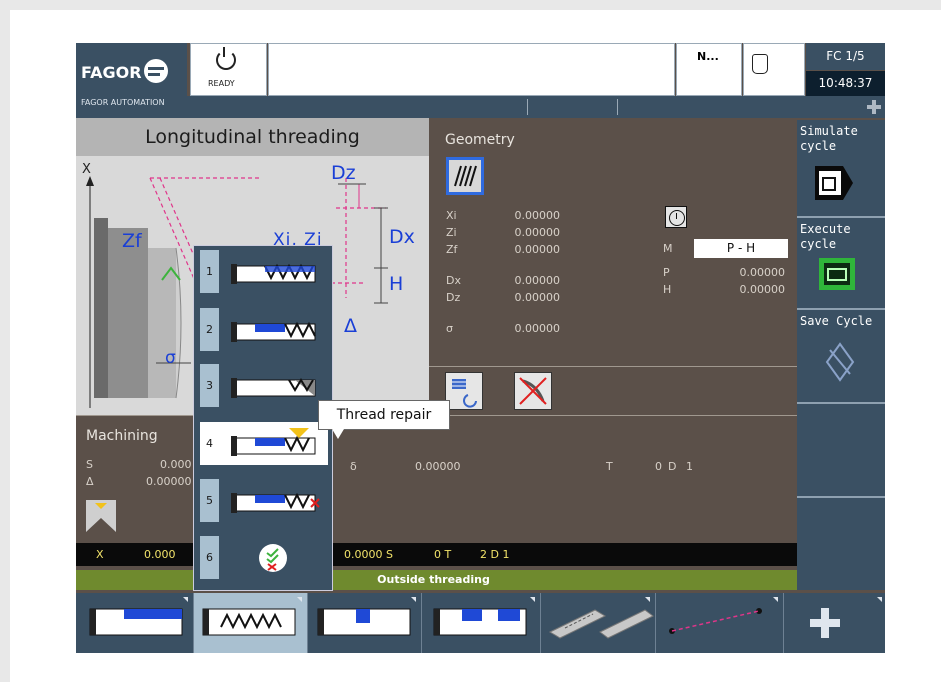 This screenshot has width=941, height=682. I want to click on position-status-bar: X 0.000 0.0000 S 0 T 2 D 1, so click(436, 554).